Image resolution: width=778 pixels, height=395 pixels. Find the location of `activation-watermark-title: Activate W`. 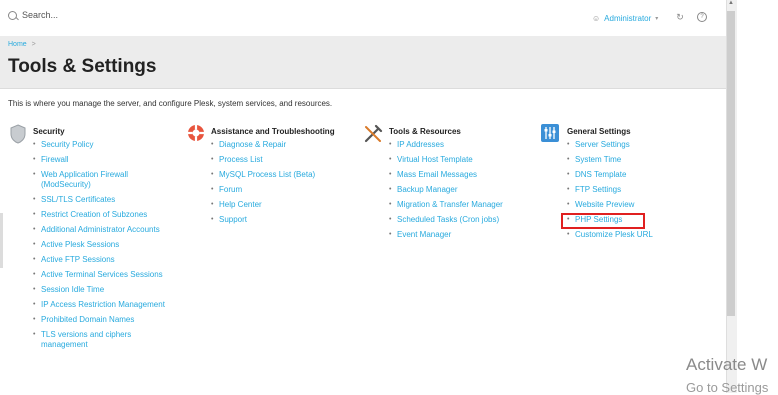

activation-watermark-title: Activate W is located at coordinates (727, 364).